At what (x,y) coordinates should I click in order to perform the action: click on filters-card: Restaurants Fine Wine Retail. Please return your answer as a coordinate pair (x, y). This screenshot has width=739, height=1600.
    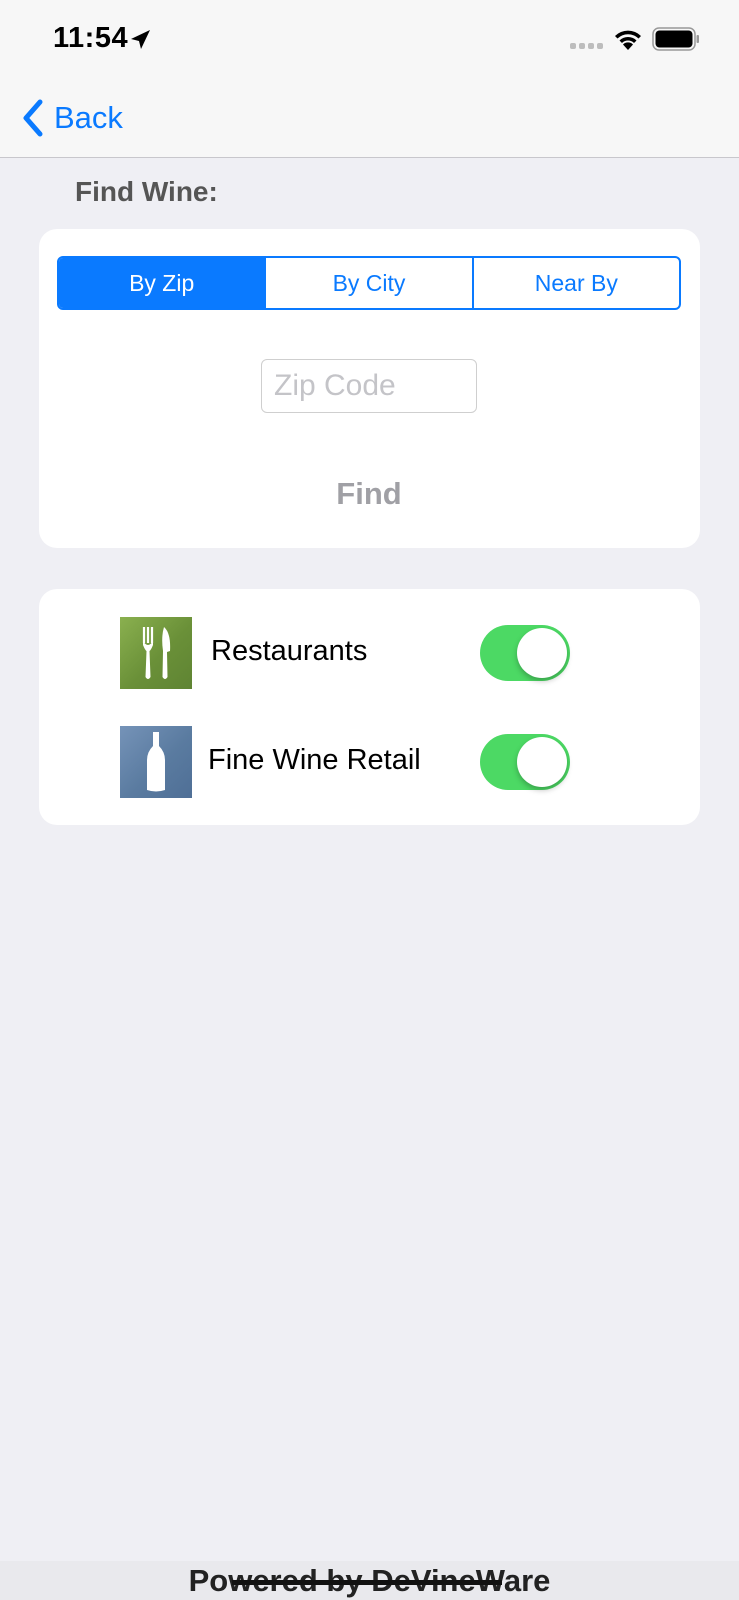
    Looking at the image, I should click on (369, 707).